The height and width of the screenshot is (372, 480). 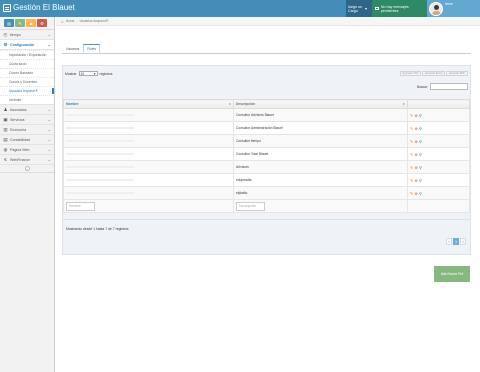 What do you see at coordinates (148, 104) in the screenshot?
I see `column-header-nombre: Nombre ⇕` at bounding box center [148, 104].